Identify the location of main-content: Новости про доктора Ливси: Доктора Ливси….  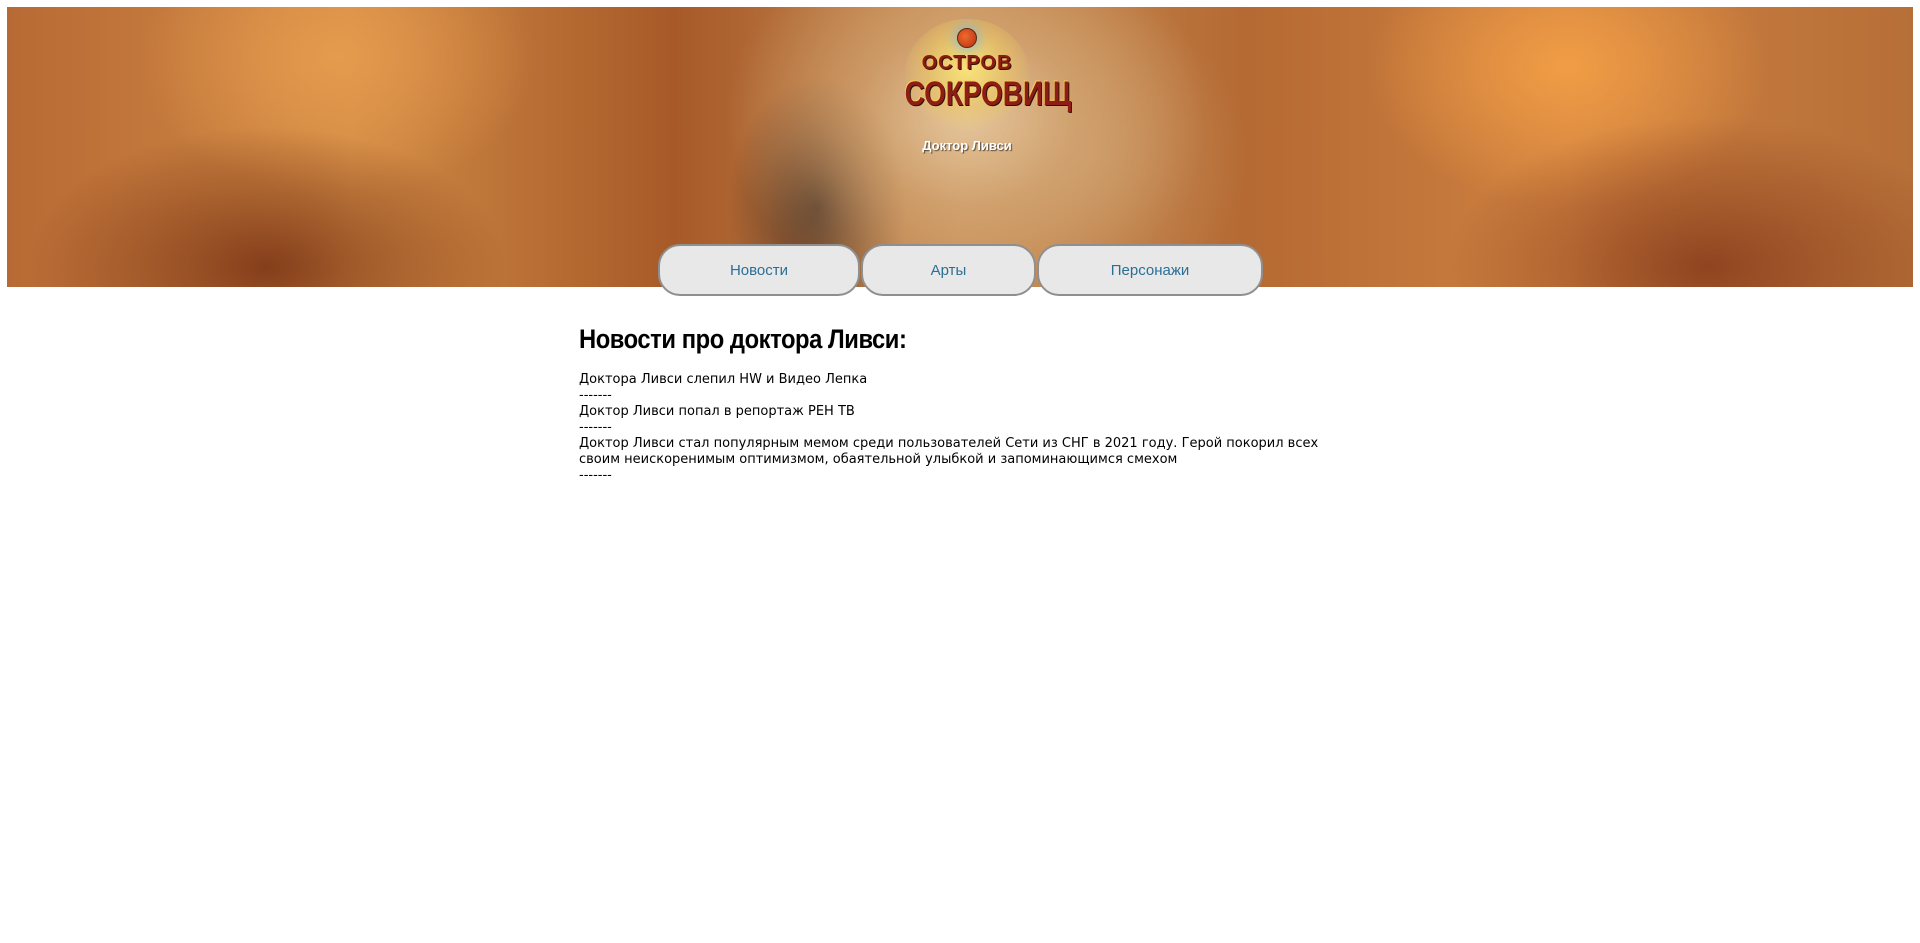
(969, 403).